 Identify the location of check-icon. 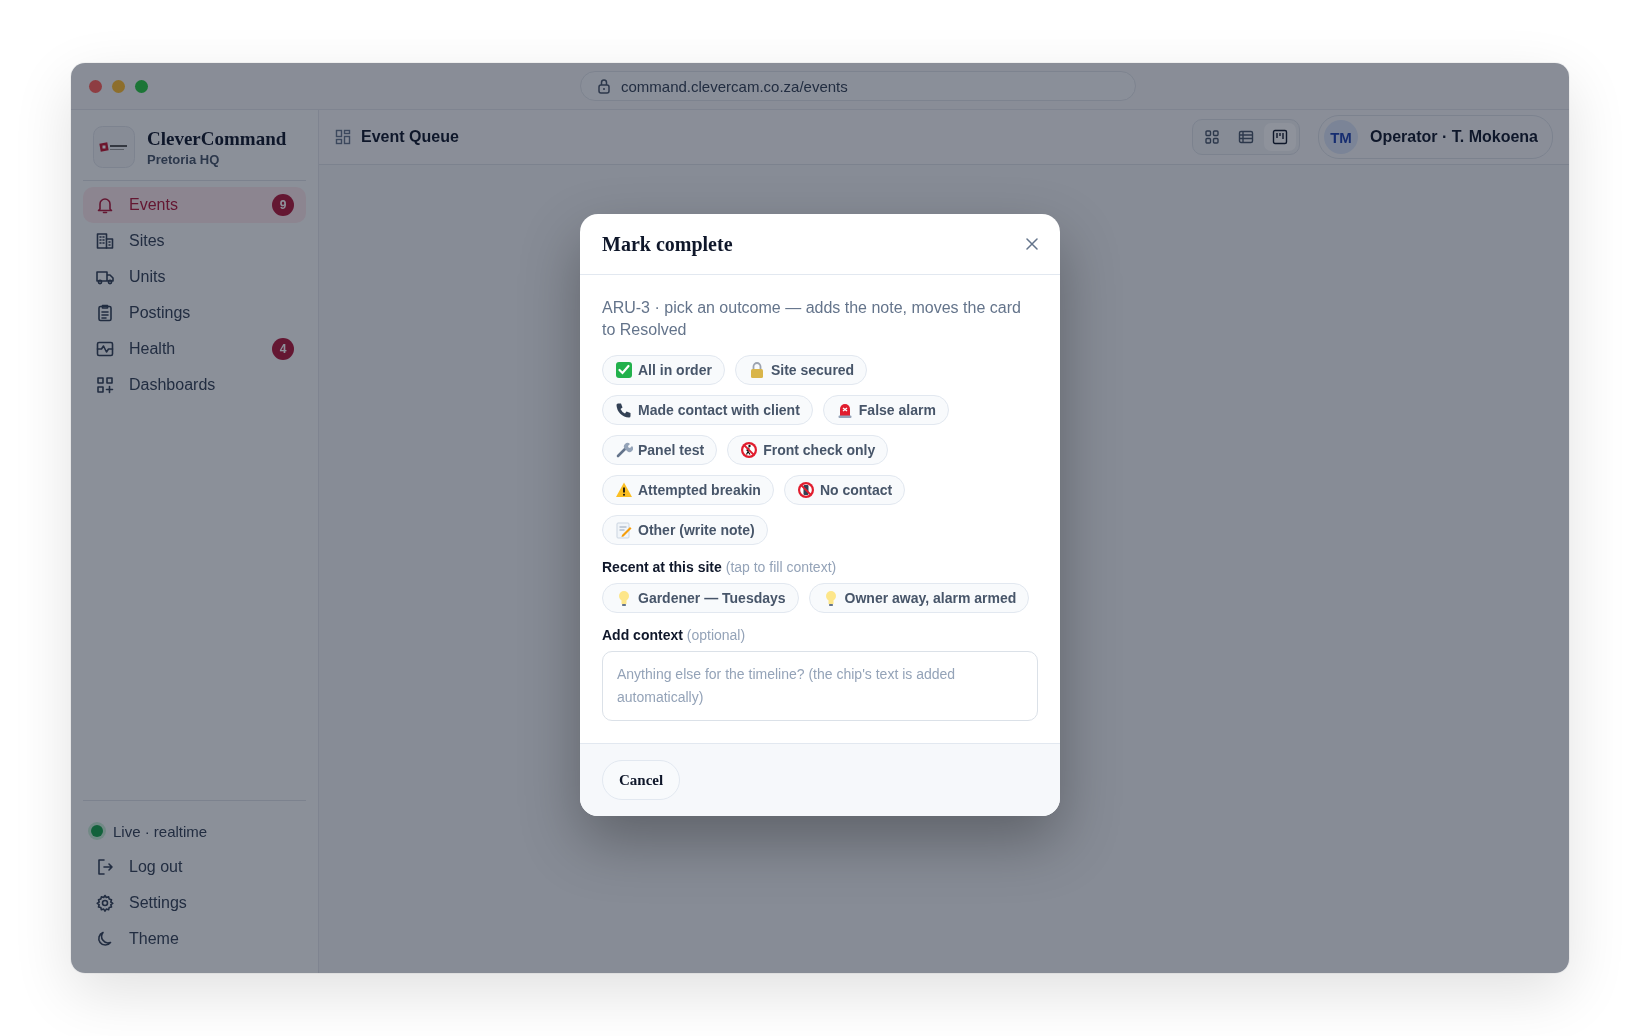
(624, 370).